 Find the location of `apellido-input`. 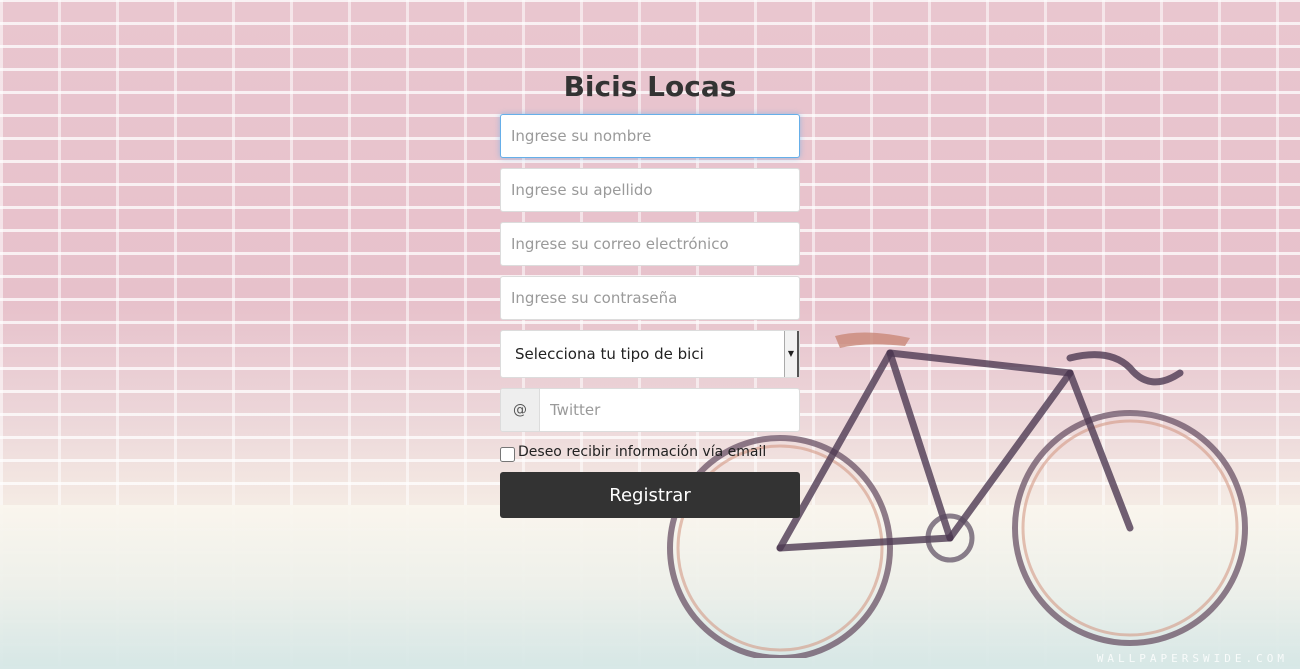

apellido-input is located at coordinates (650, 190).